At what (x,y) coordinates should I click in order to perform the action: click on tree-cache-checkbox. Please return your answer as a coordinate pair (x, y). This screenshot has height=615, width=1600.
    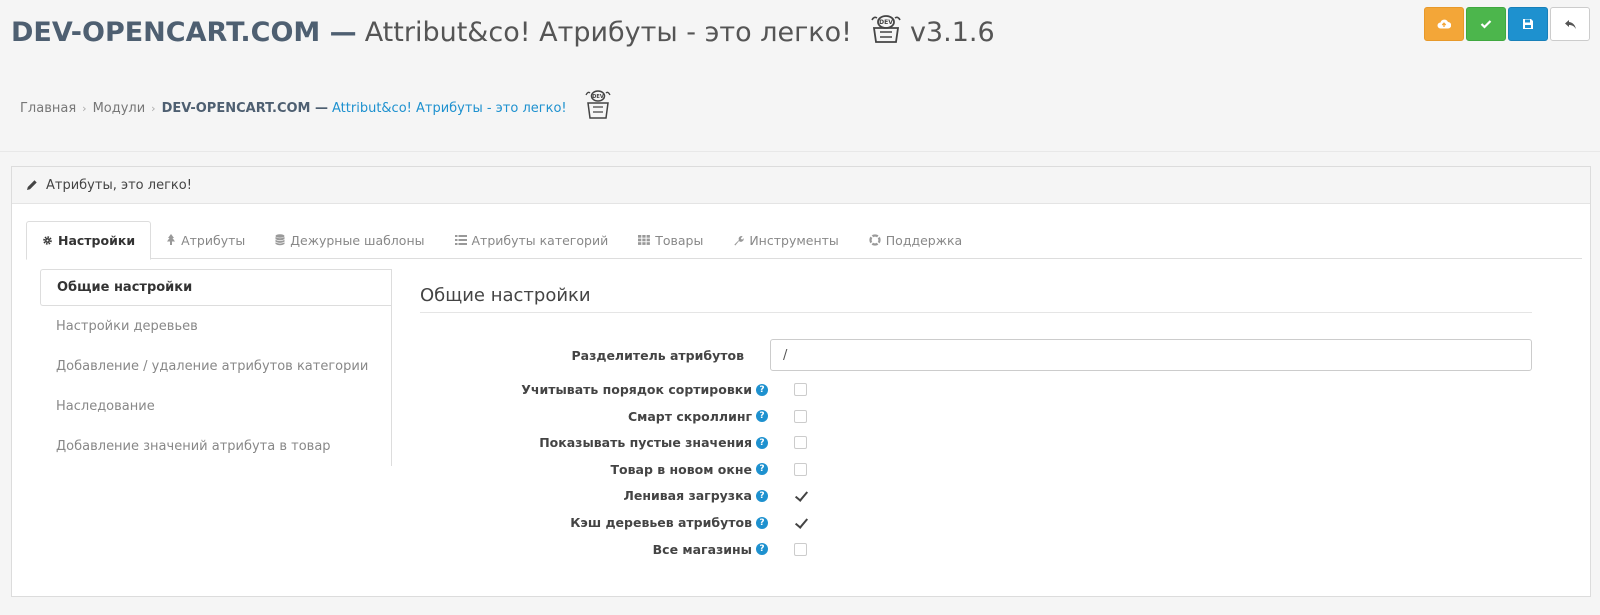
    Looking at the image, I should click on (800, 522).